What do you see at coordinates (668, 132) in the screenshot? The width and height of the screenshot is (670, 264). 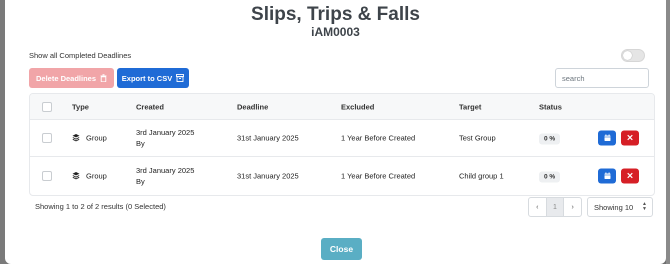 I see `background-scrollbar` at bounding box center [668, 132].